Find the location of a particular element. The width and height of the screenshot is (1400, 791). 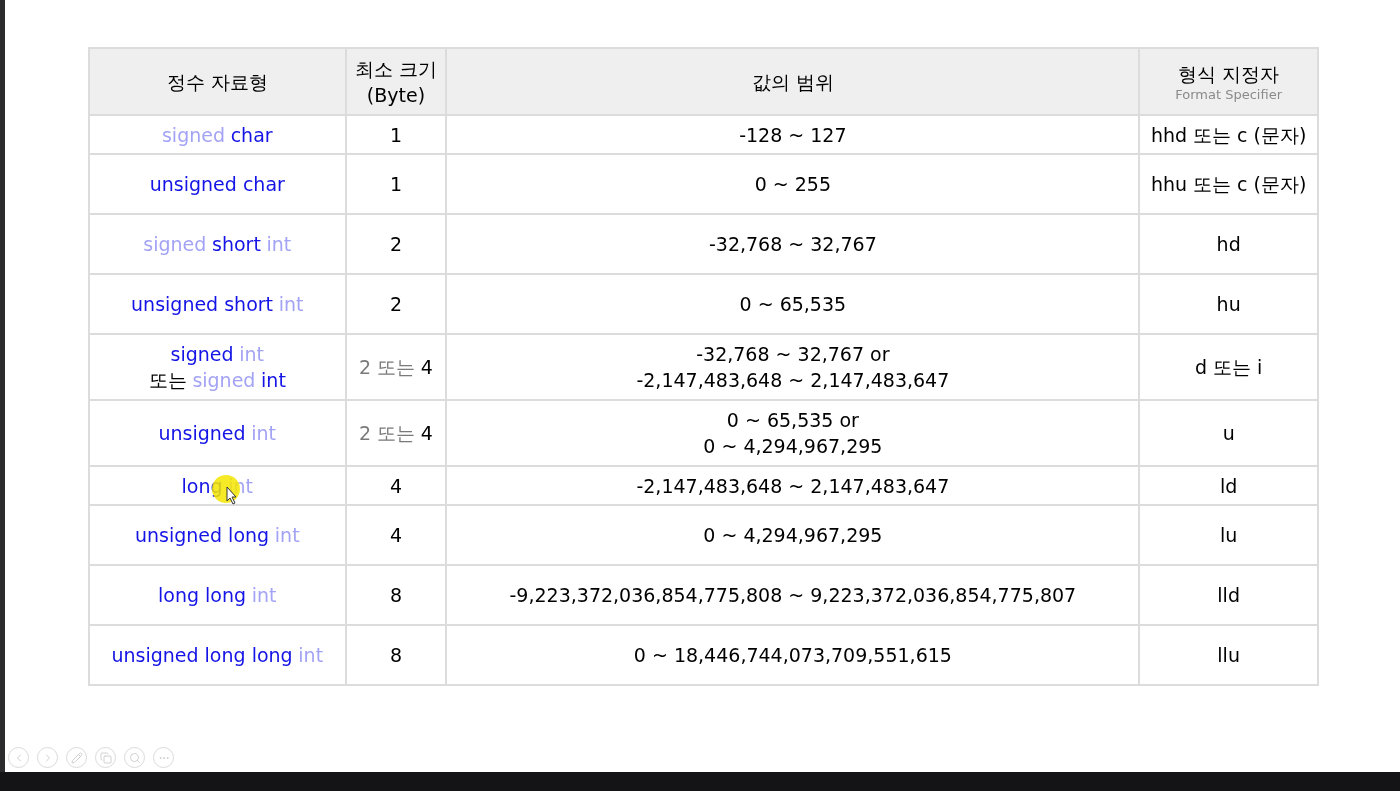

type-word: unsigned is located at coordinates (202, 433).